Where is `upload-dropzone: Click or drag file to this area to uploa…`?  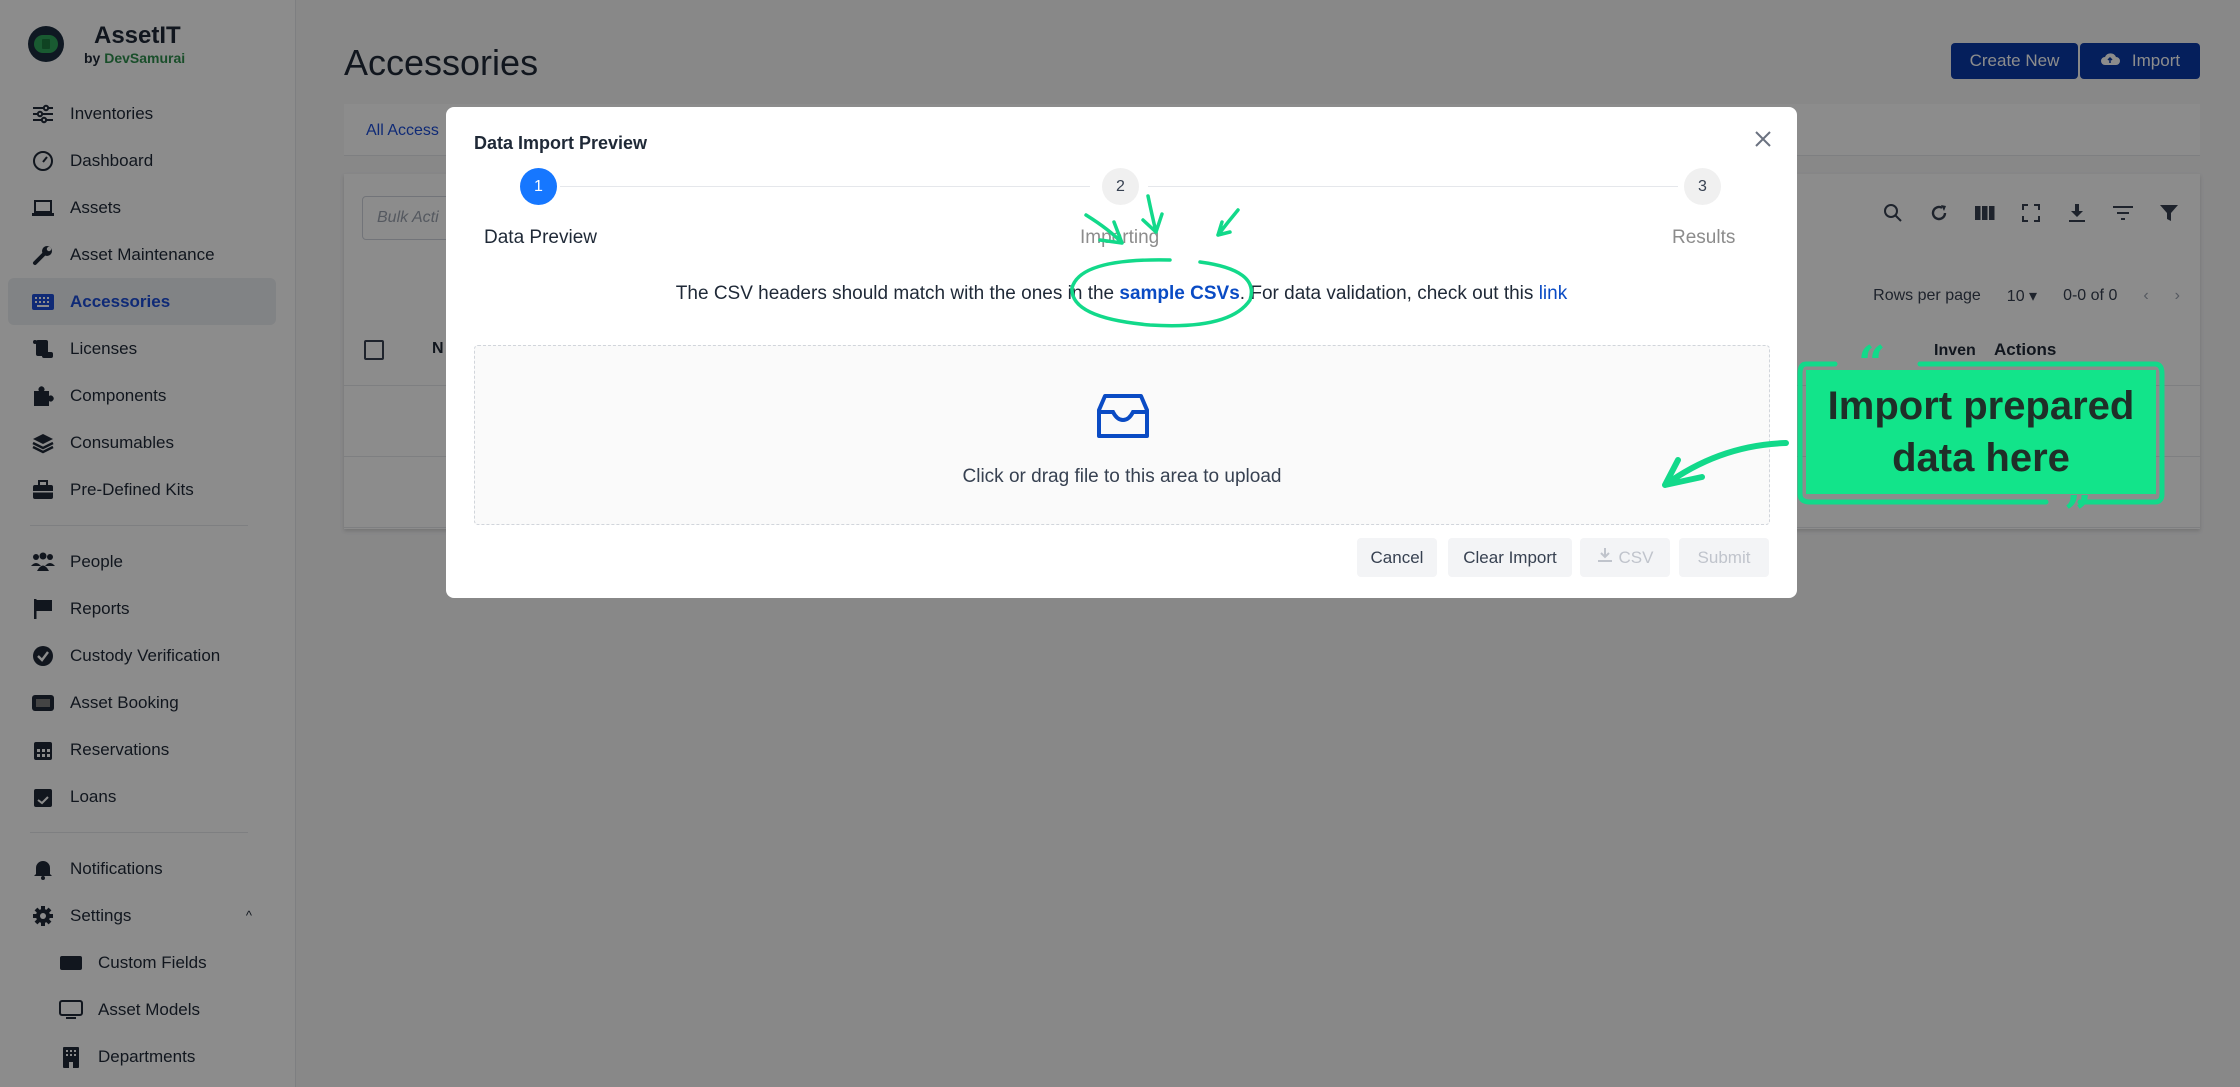
upload-dropzone: Click or drag file to this area to uploa… is located at coordinates (1122, 435).